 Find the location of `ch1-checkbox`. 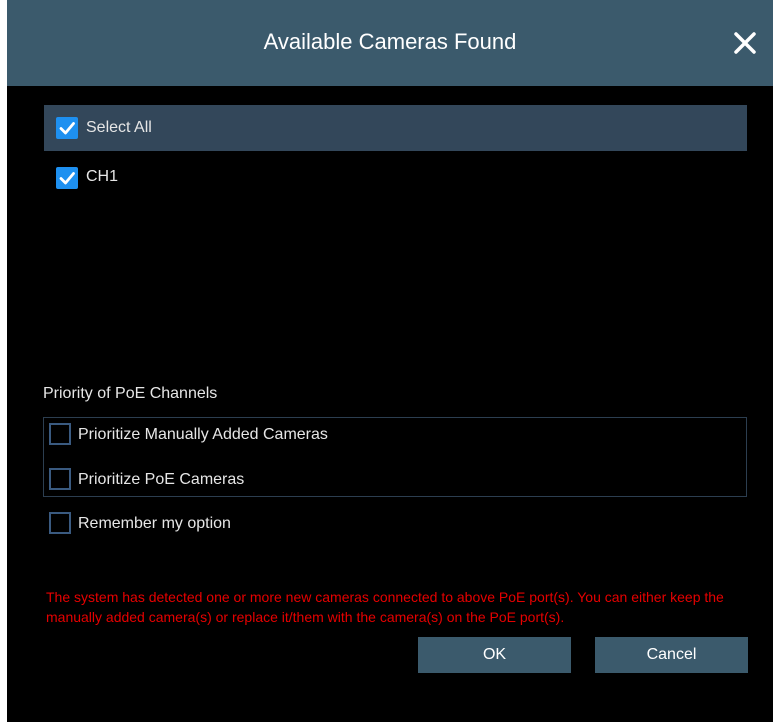

ch1-checkbox is located at coordinates (67, 178).